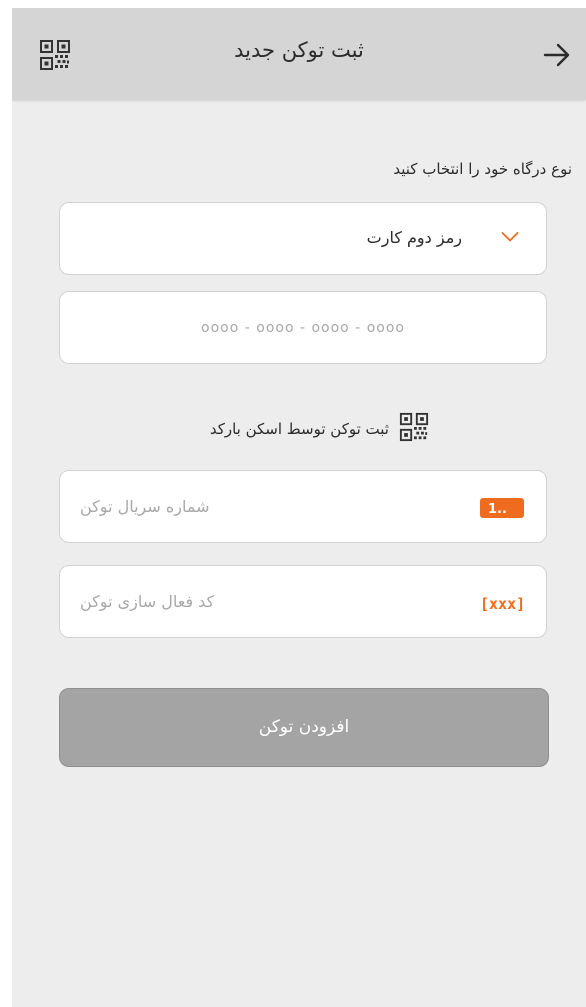  Describe the element at coordinates (299, 429) in the screenshot. I see `scan-barcode-label: ثبت توکن توسط اسکن بارکد` at that location.